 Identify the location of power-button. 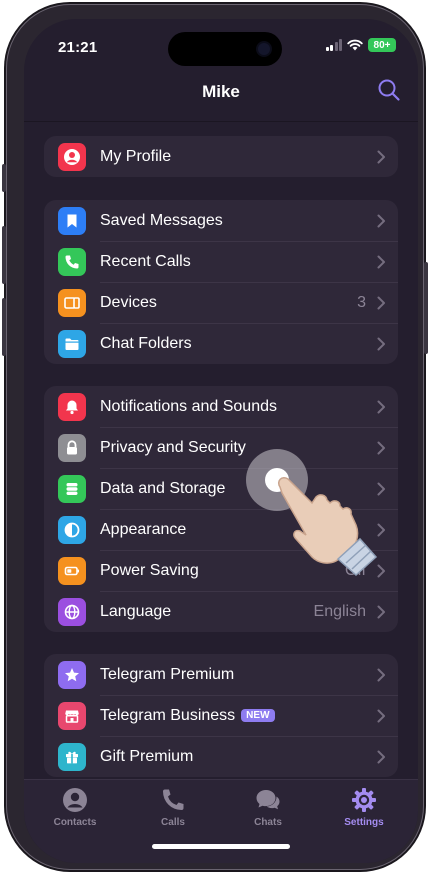
(426, 308).